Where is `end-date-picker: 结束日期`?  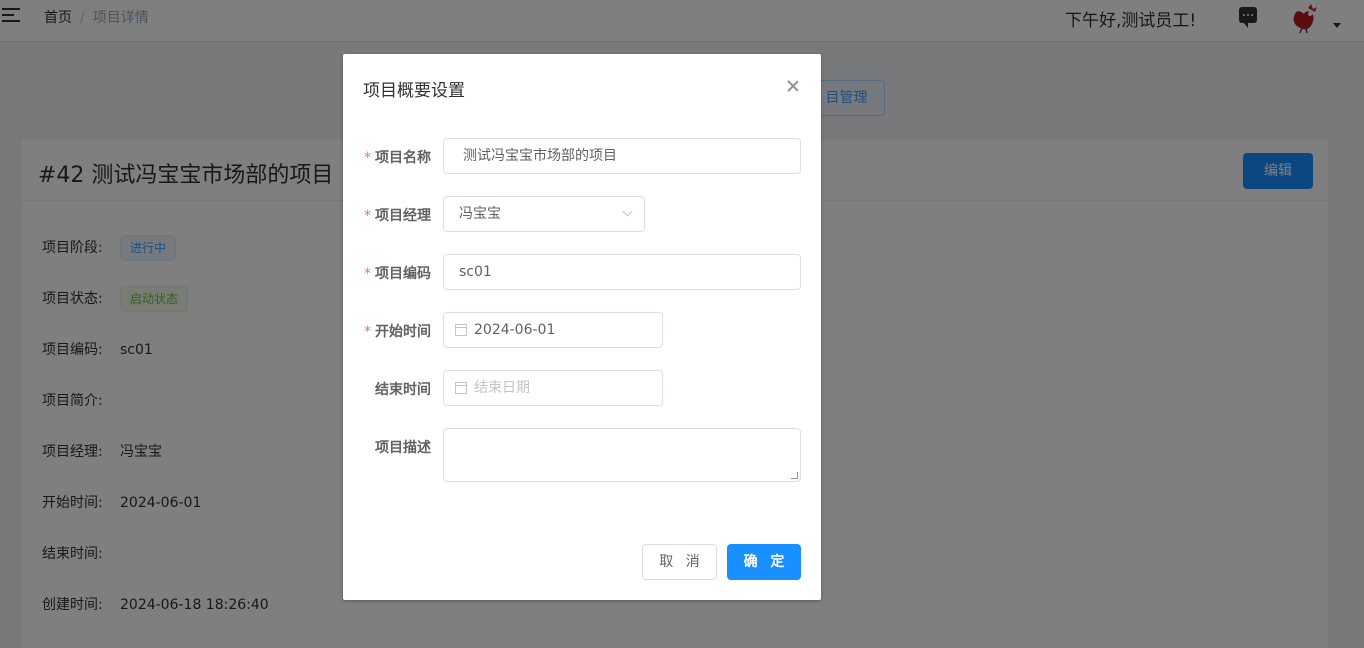
end-date-picker: 结束日期 is located at coordinates (553, 388).